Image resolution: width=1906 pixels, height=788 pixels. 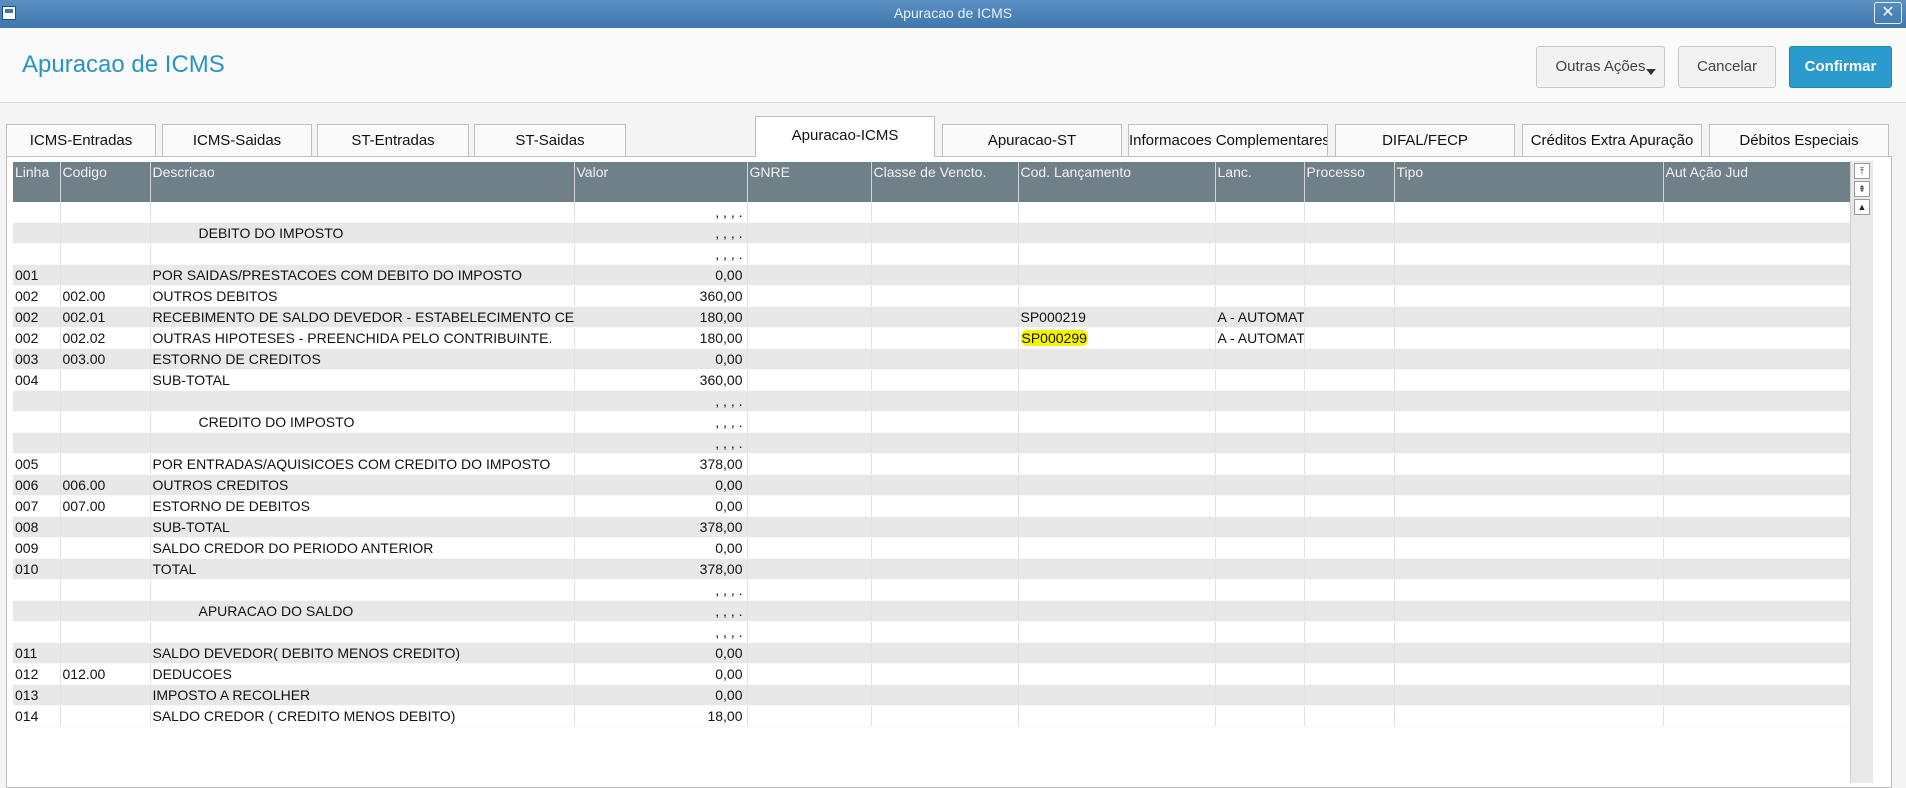 What do you see at coordinates (550, 140) in the screenshot?
I see `tab-st-saidas: ST-Saidas` at bounding box center [550, 140].